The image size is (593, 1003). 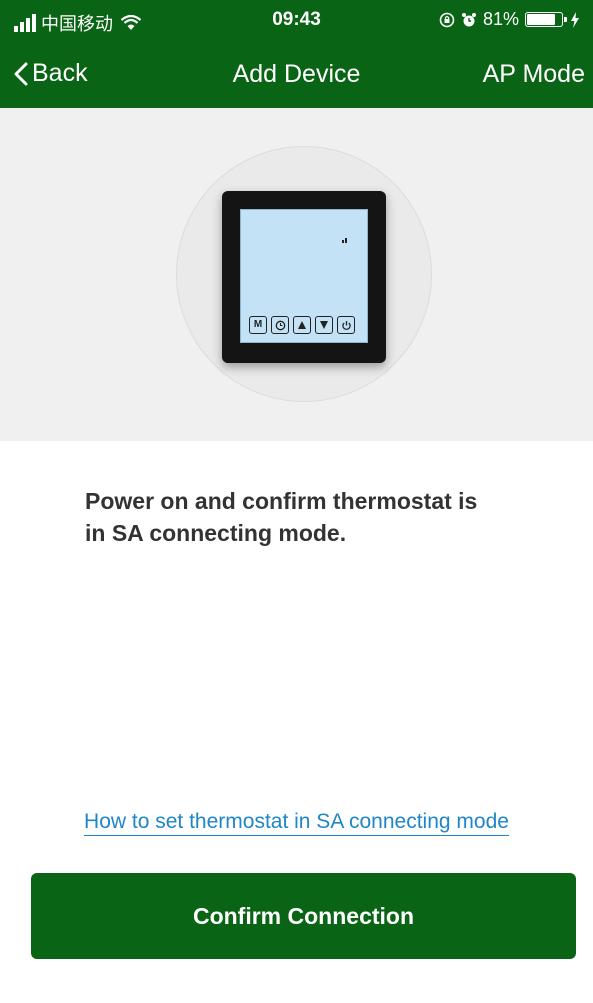 I want to click on instruction-line-1: Power on and confirm thermostat is, so click(x=281, y=501).